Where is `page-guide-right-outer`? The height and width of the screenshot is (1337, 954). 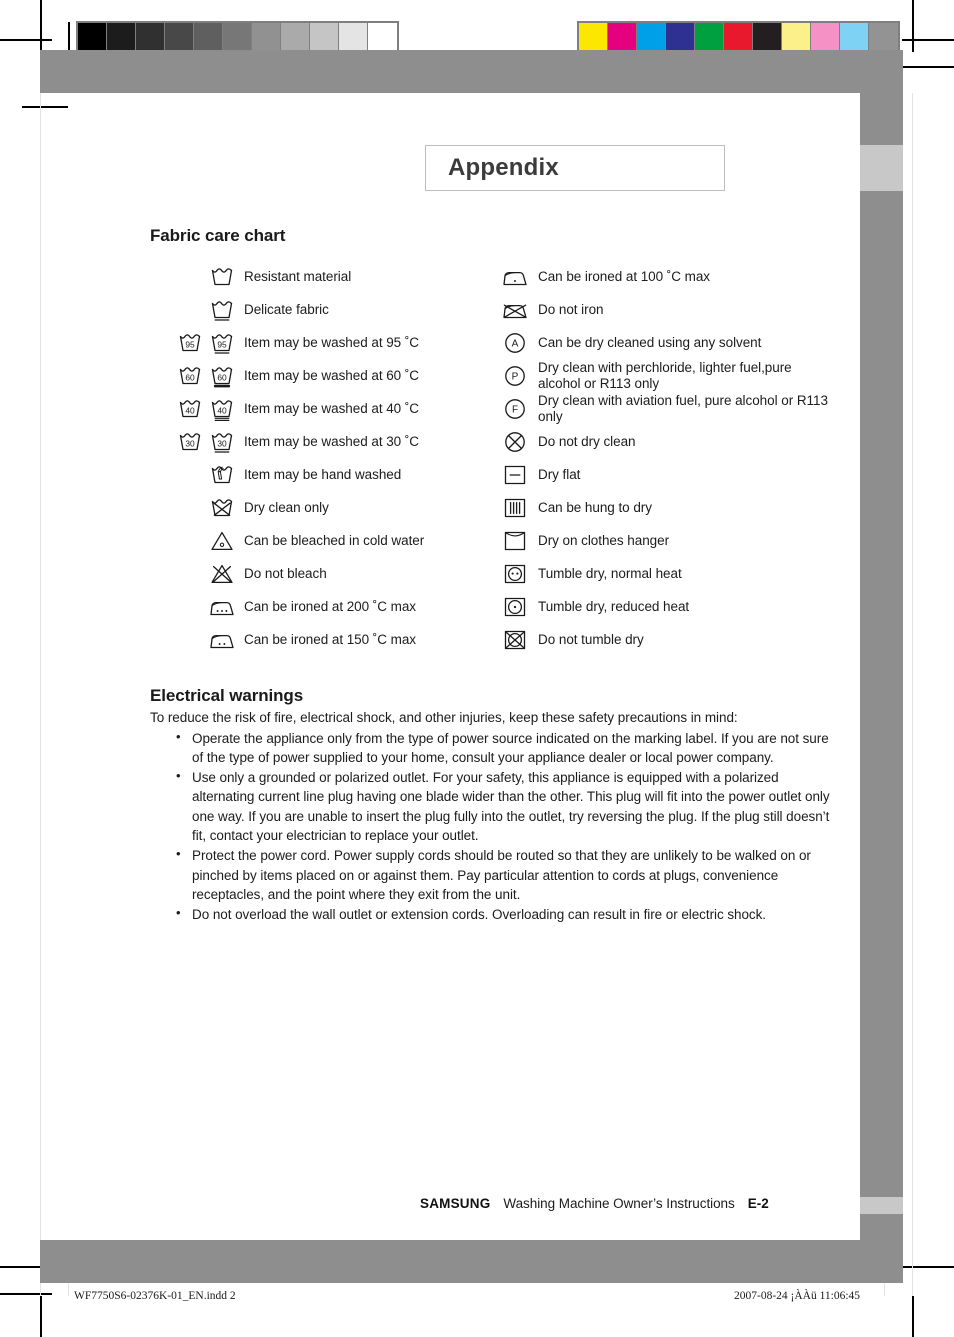
page-guide-right-outer is located at coordinates (912, 694).